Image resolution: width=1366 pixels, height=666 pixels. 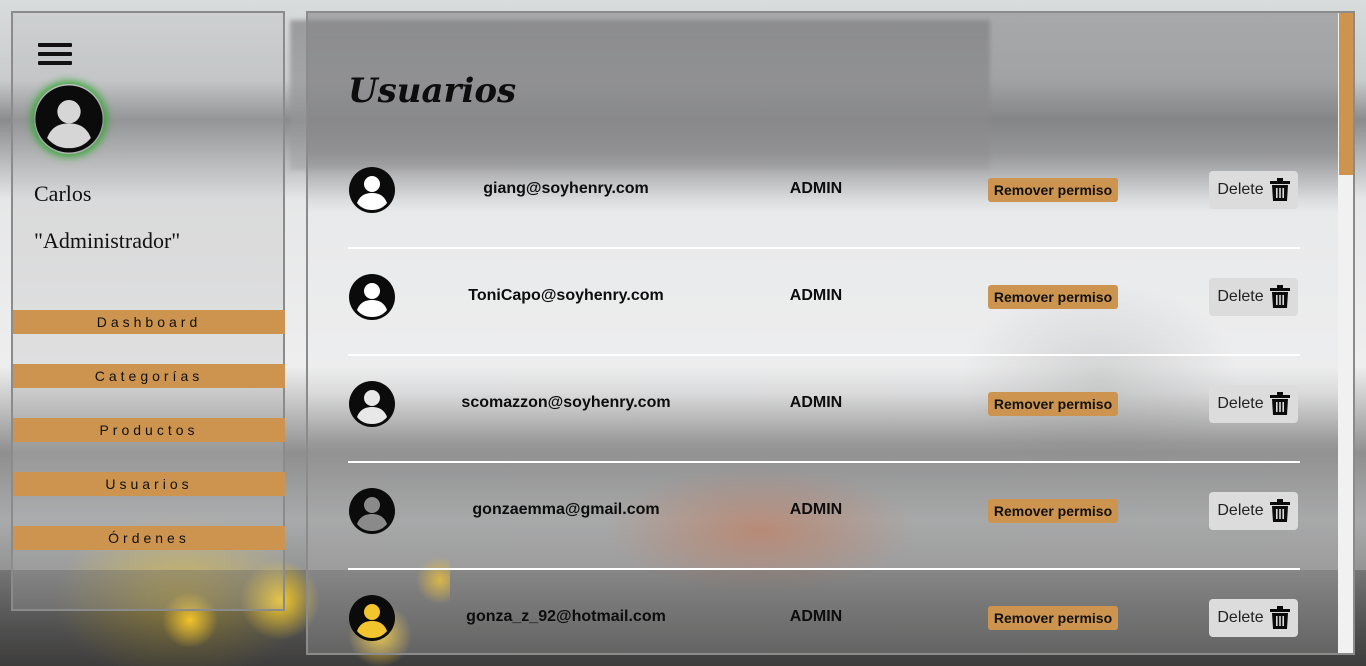 I want to click on user-role: "Administrador", so click(x=107, y=240).